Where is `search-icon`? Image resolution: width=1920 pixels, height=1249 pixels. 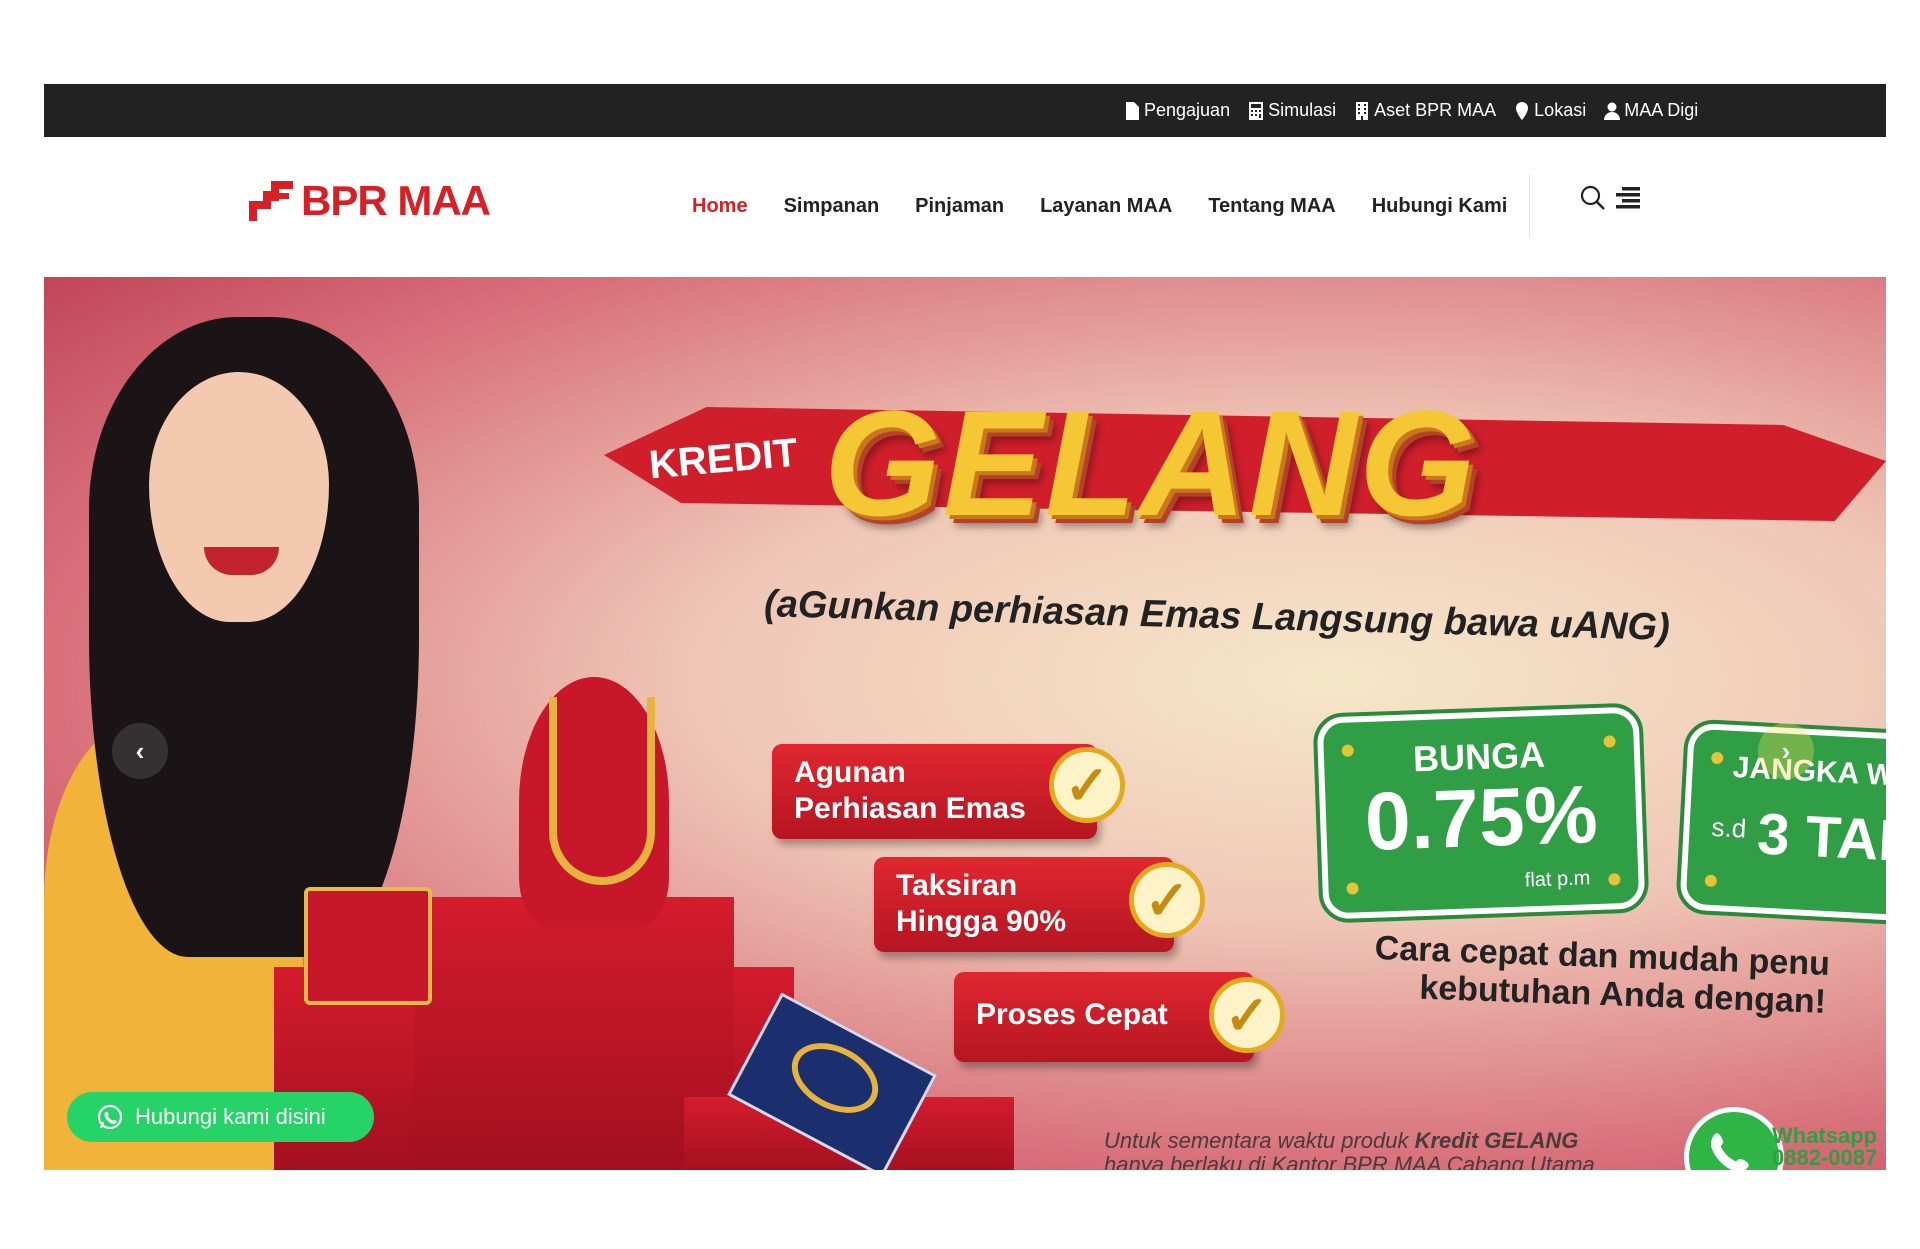
search-icon is located at coordinates (1593, 200).